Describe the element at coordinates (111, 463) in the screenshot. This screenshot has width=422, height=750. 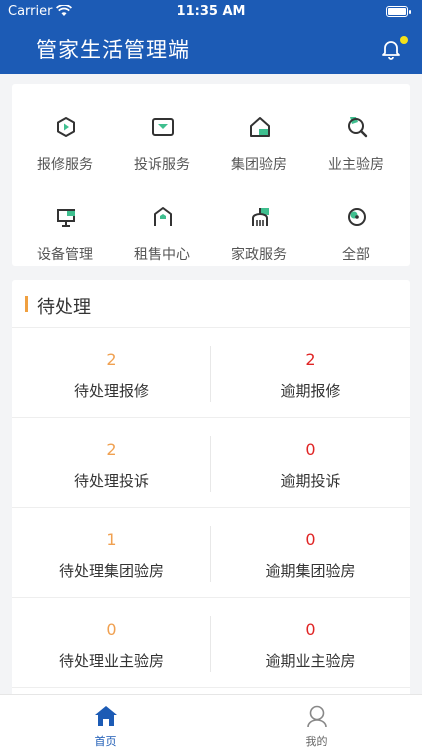
I see `stat-pending-complaint: 2 待处理投诉` at that location.